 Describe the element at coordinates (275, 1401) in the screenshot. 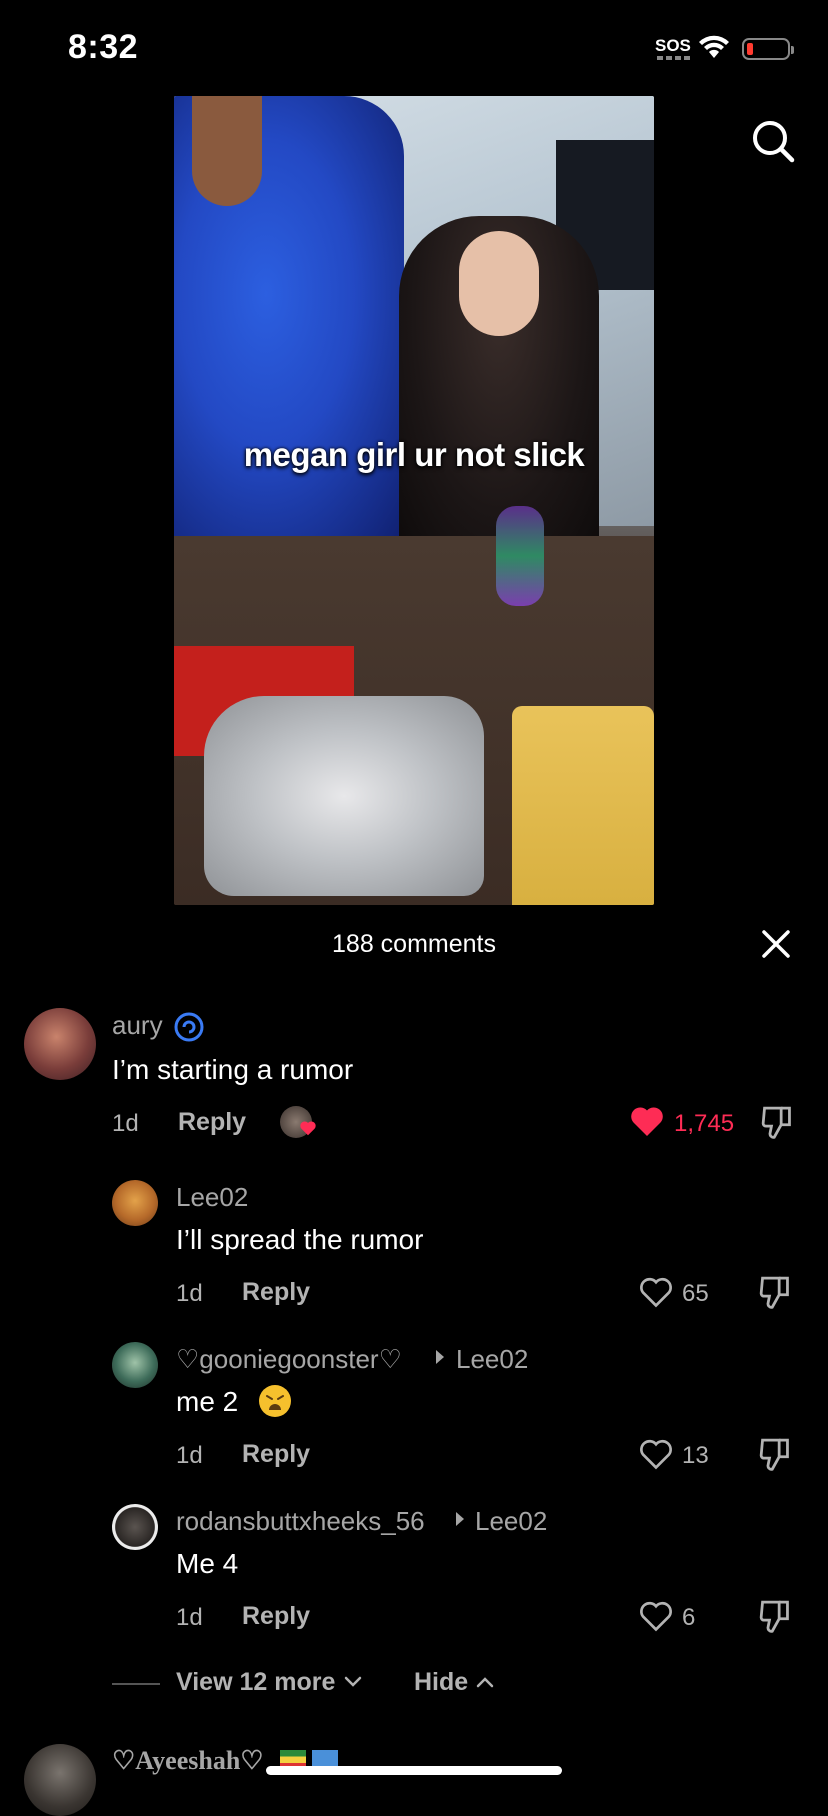

I see `weary-face-emoji-icon` at that location.